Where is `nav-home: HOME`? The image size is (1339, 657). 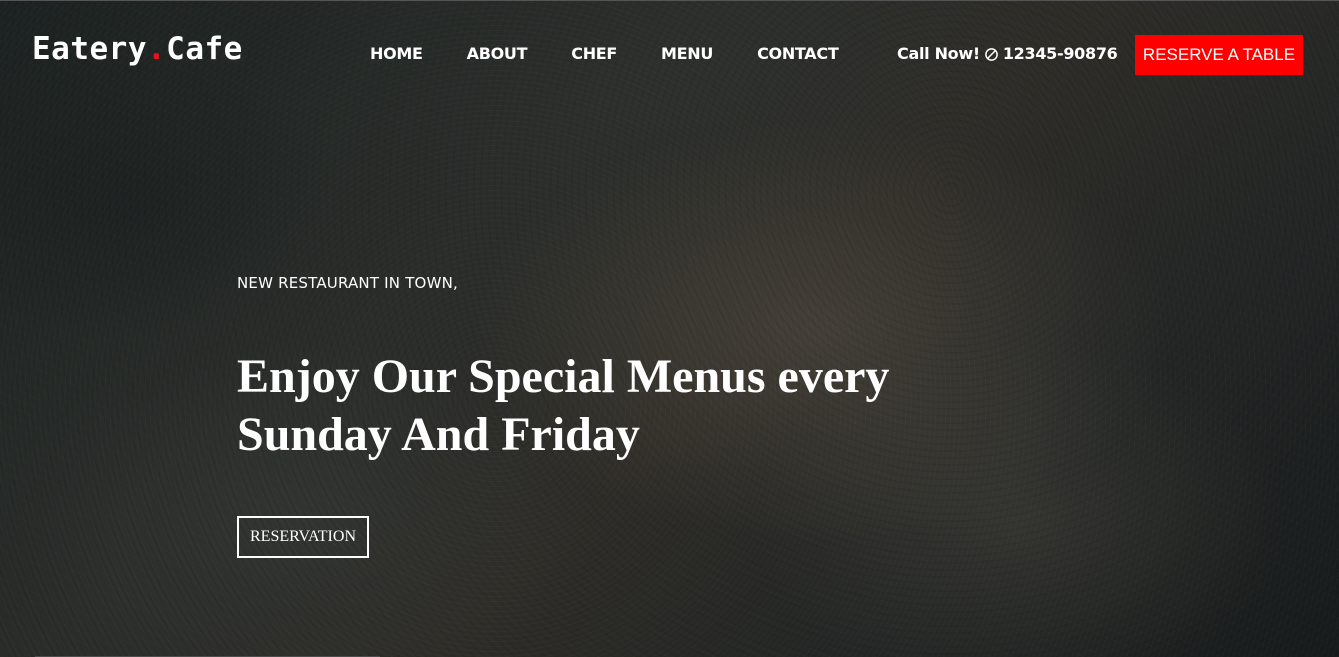
nav-home: HOME is located at coordinates (396, 54).